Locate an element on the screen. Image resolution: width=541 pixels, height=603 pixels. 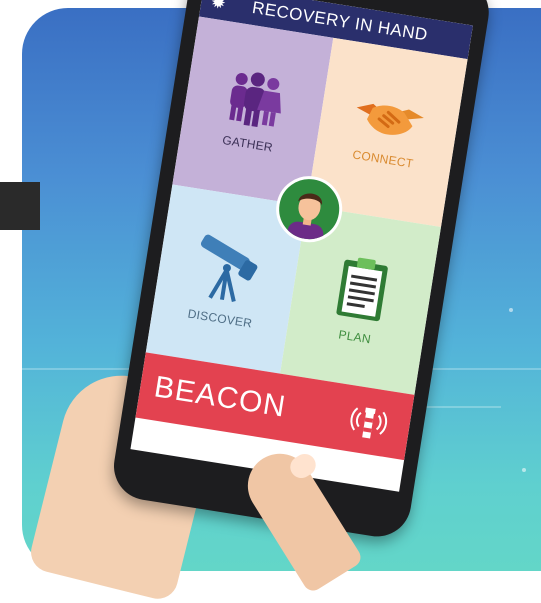
lighthouse-icon is located at coordinates (369, 423).